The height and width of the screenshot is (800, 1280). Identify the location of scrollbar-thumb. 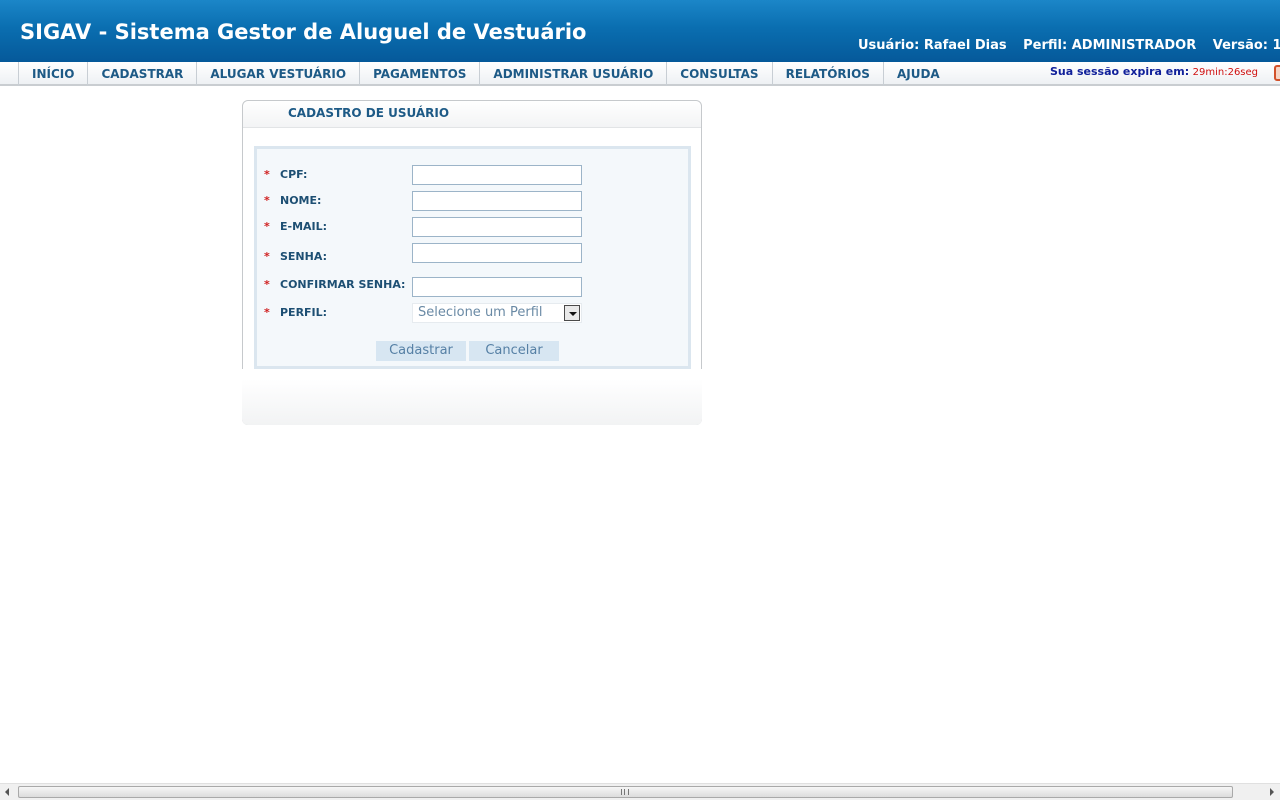
(625, 792).